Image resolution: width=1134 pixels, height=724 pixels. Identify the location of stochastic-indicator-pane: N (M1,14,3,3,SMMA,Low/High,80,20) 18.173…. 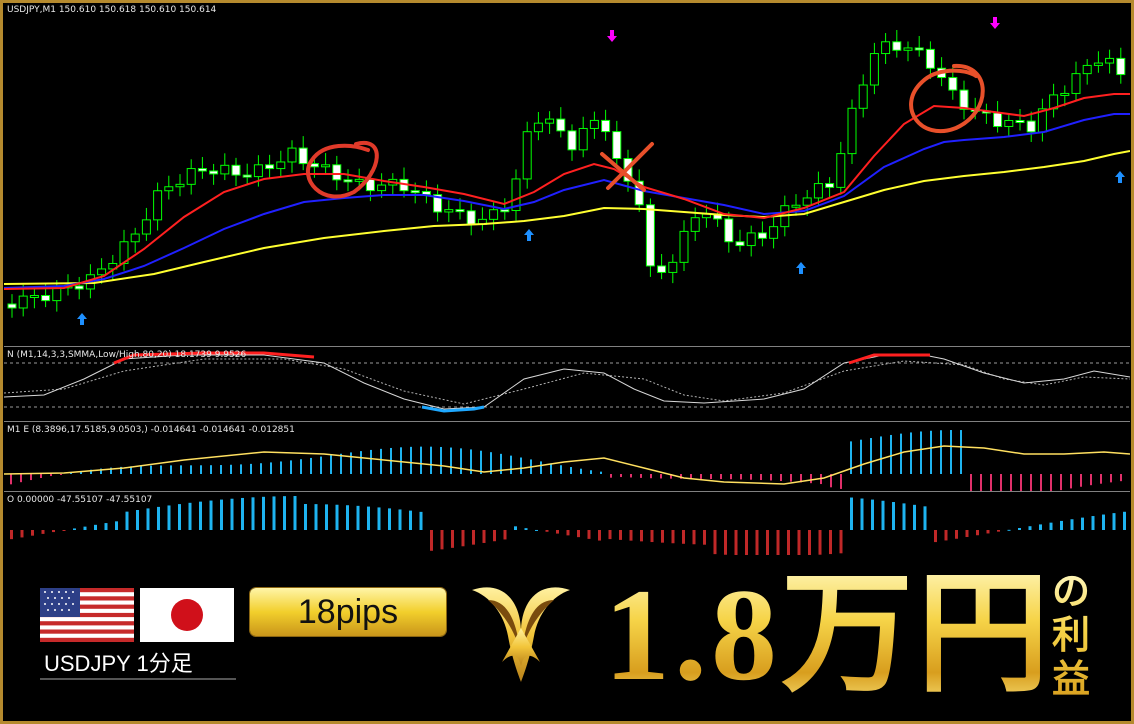
(567, 385).